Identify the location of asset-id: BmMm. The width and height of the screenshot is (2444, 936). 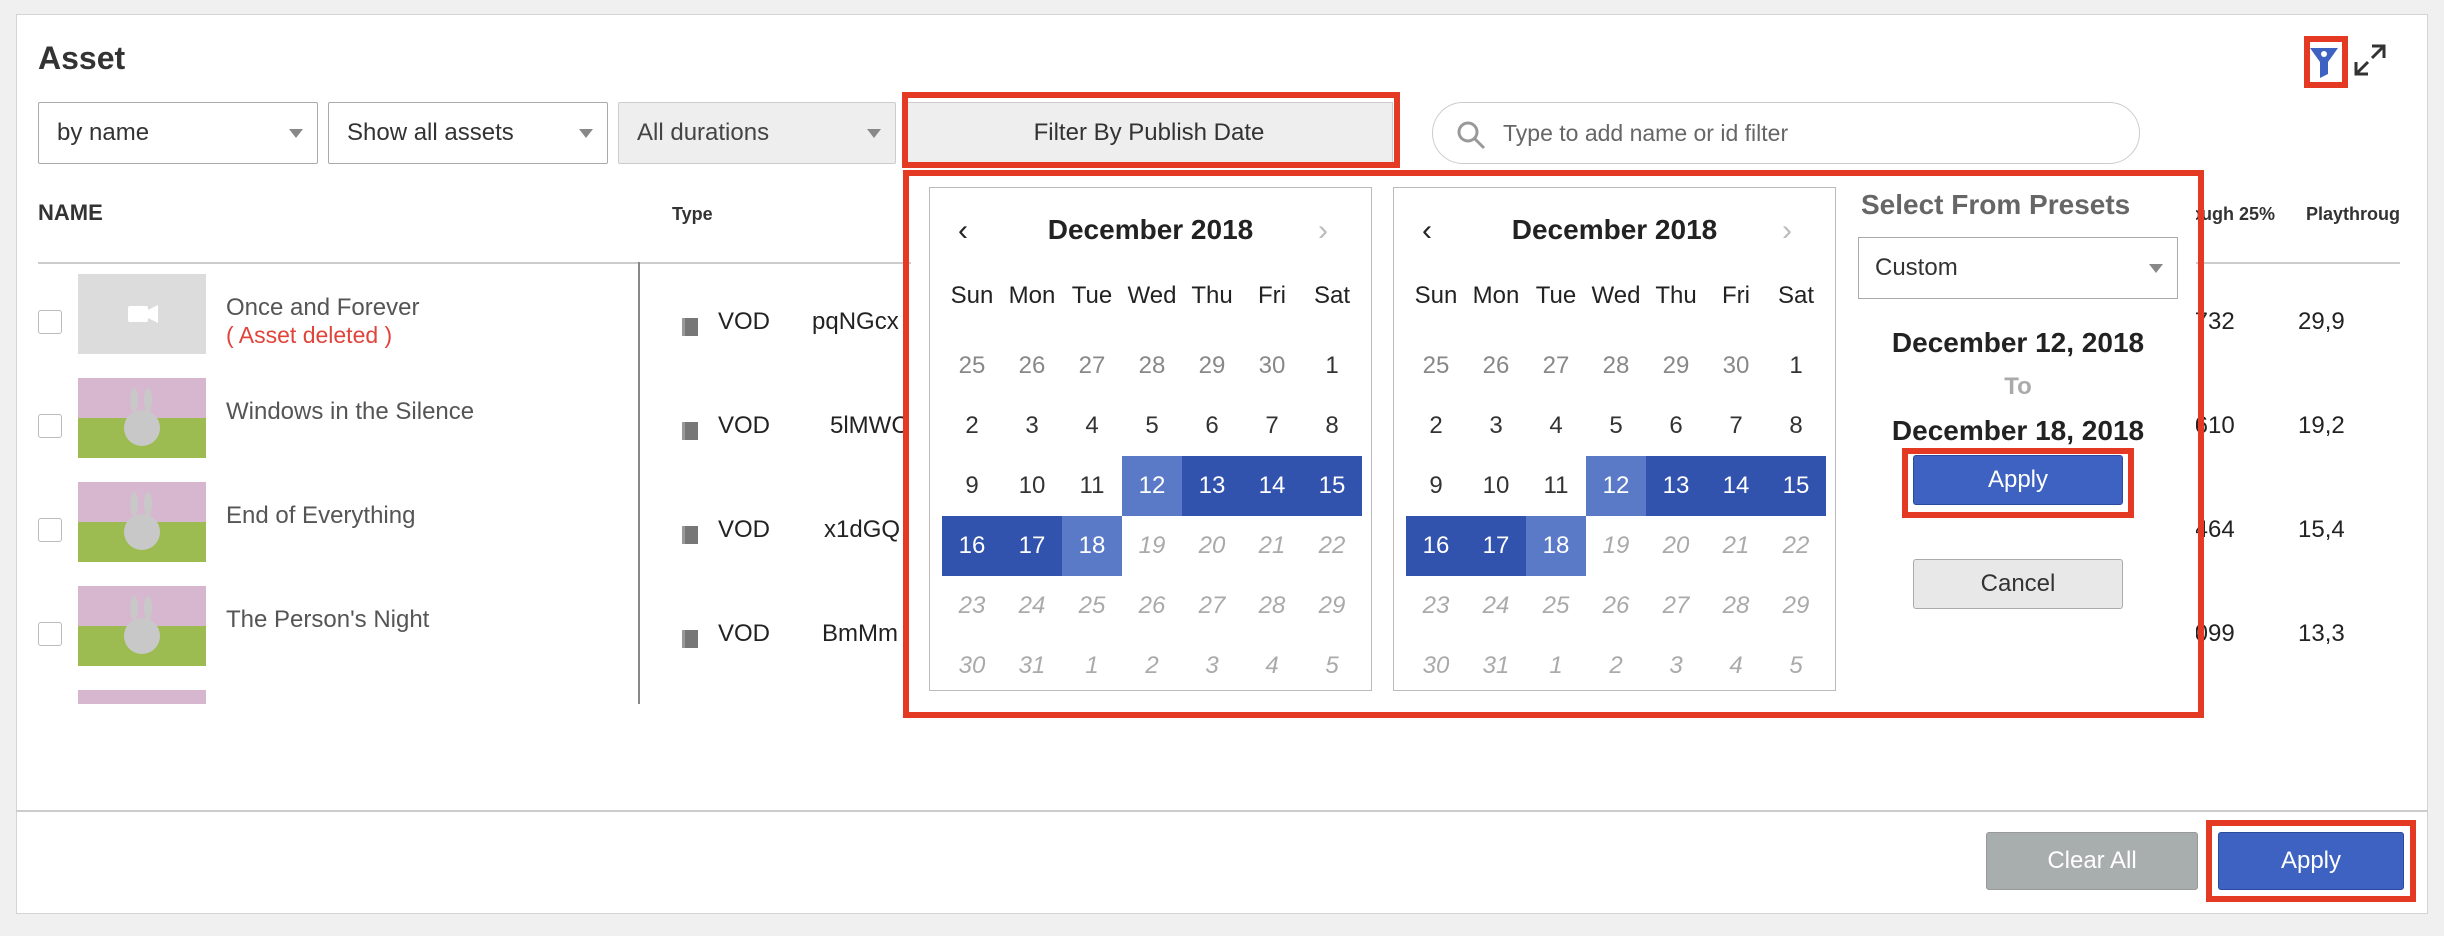
(860, 633).